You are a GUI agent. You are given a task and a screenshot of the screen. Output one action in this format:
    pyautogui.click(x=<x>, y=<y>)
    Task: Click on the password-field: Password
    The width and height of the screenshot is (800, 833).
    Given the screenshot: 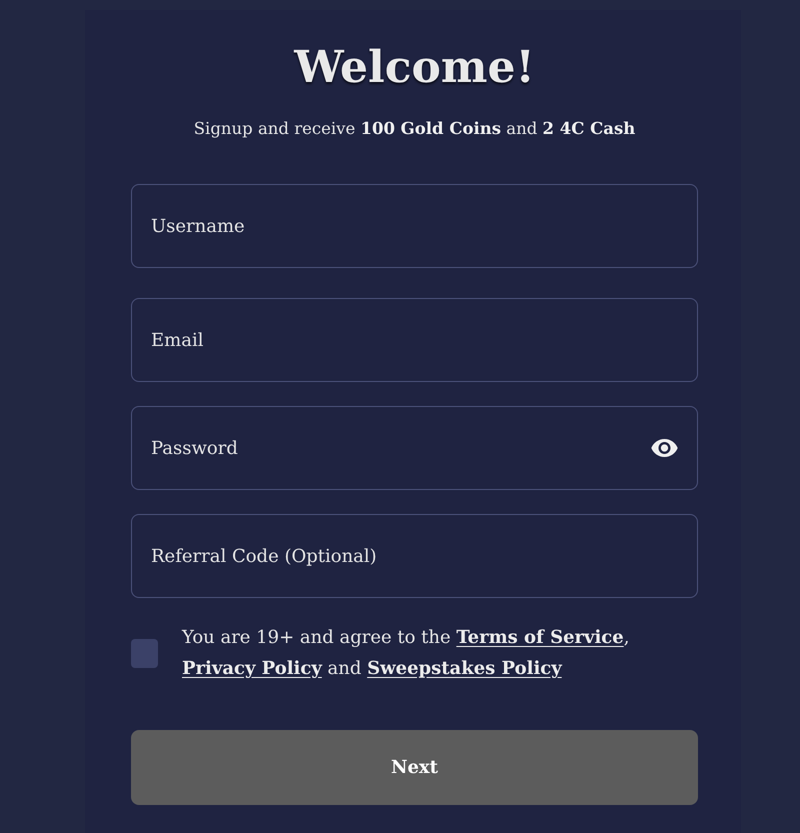 What is the action you would take?
    pyautogui.click(x=414, y=448)
    